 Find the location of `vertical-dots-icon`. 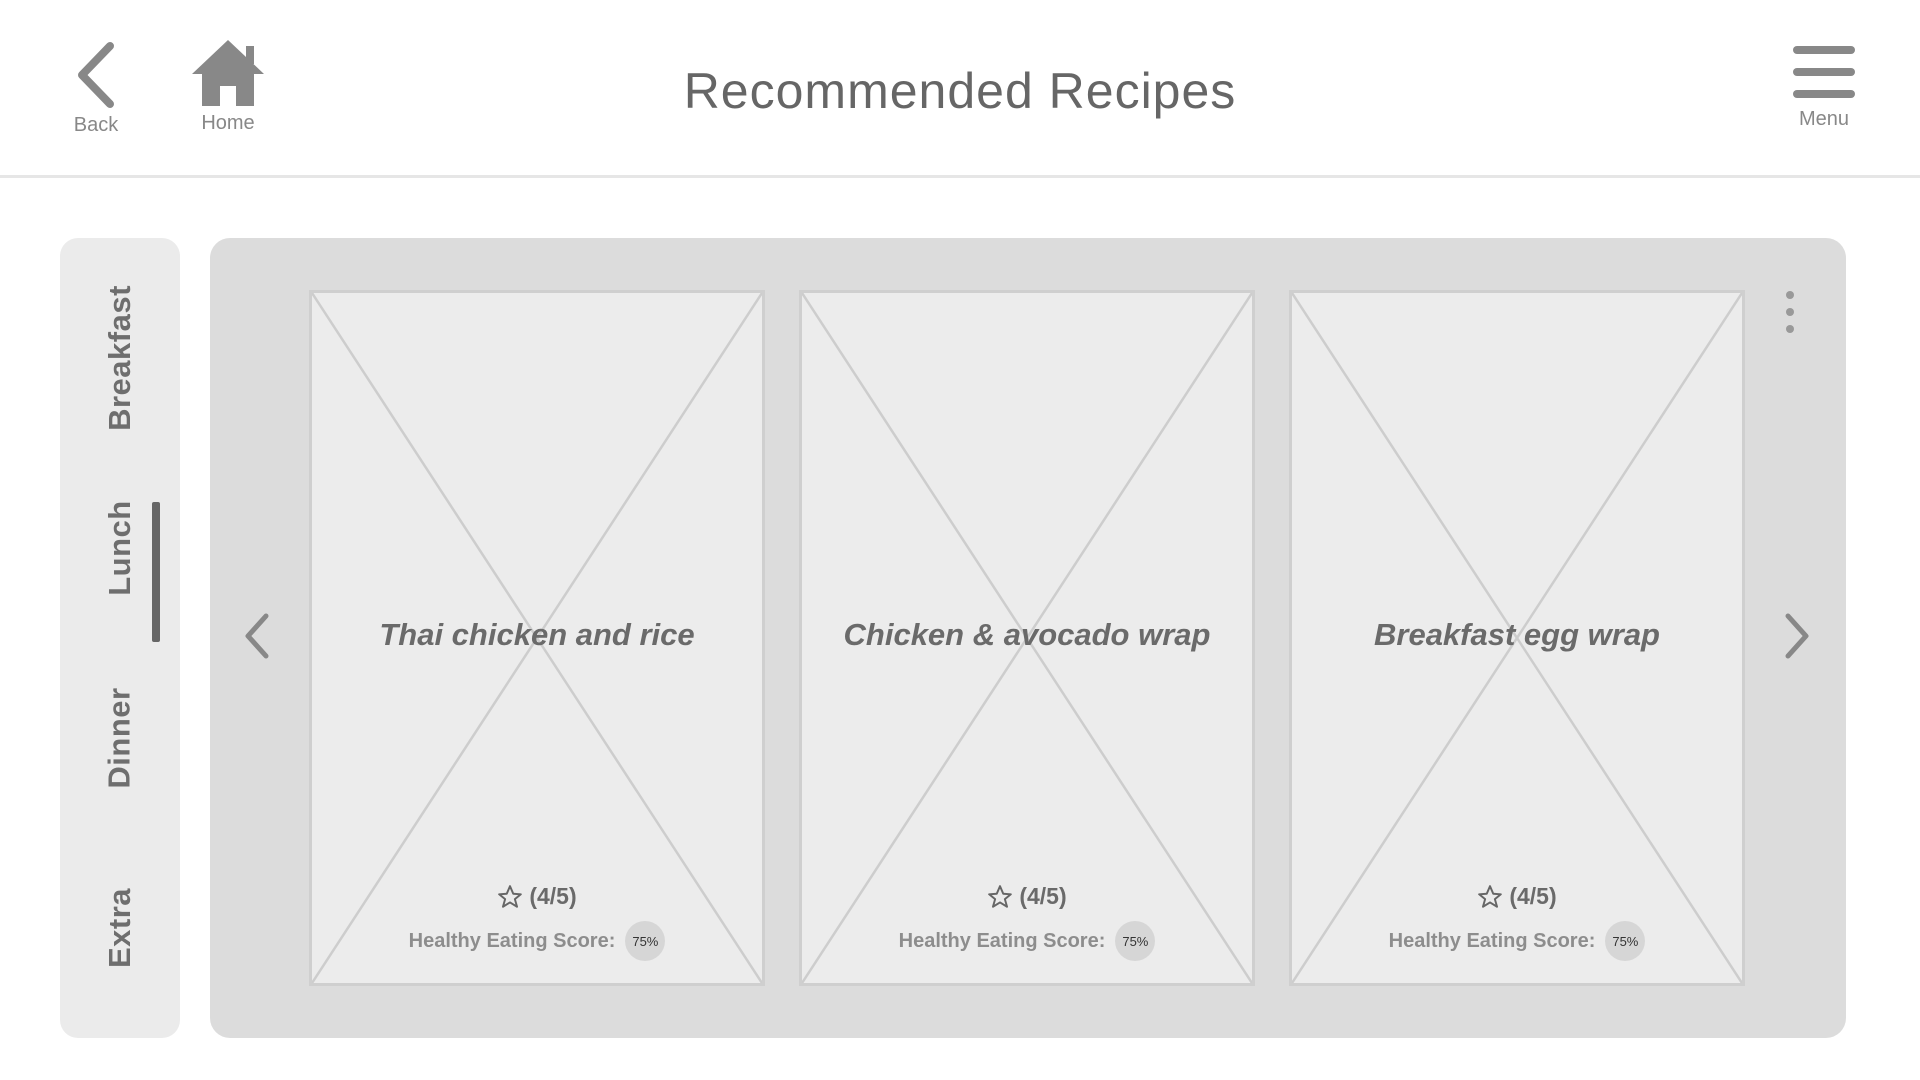

vertical-dots-icon is located at coordinates (1790, 312).